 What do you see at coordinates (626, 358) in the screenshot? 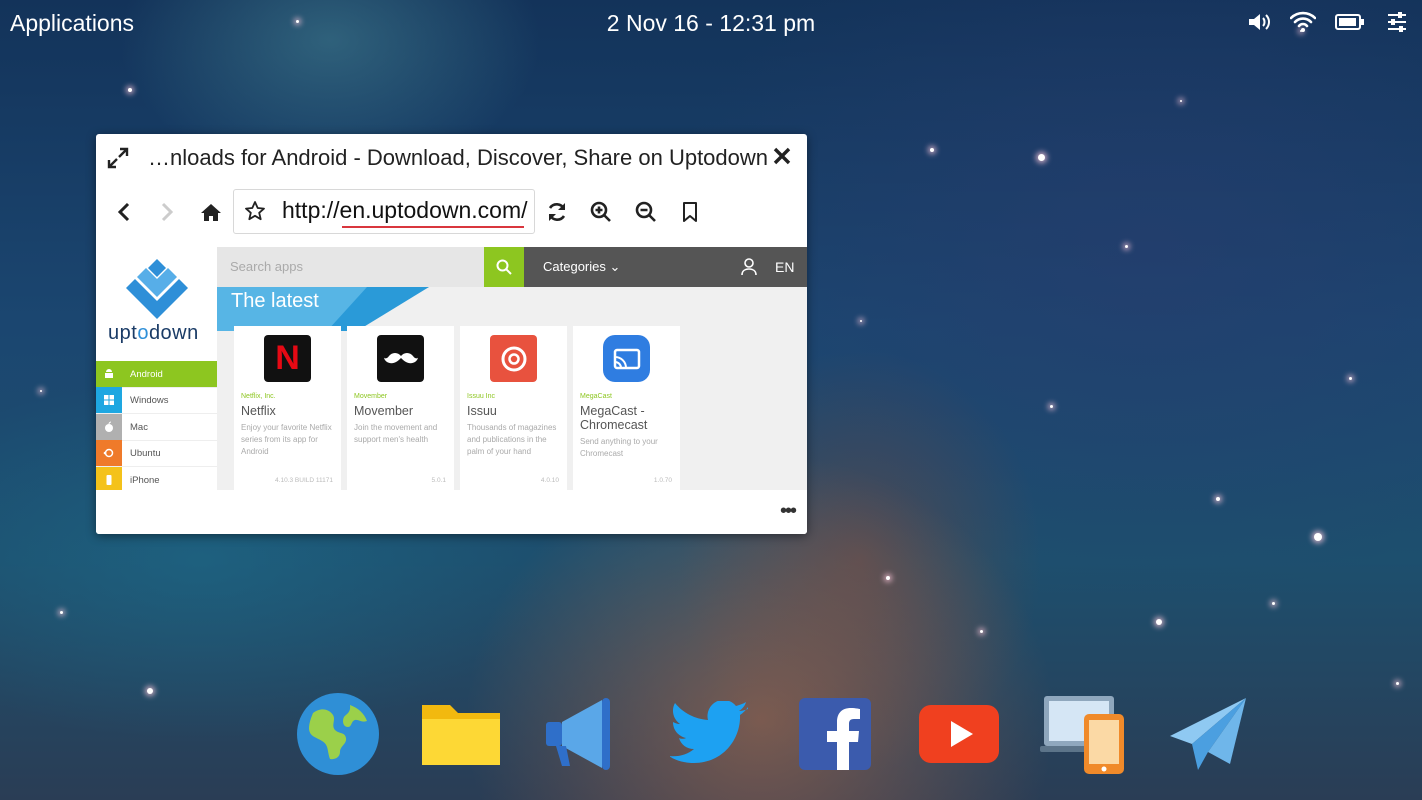
I see `megacast-icon` at bounding box center [626, 358].